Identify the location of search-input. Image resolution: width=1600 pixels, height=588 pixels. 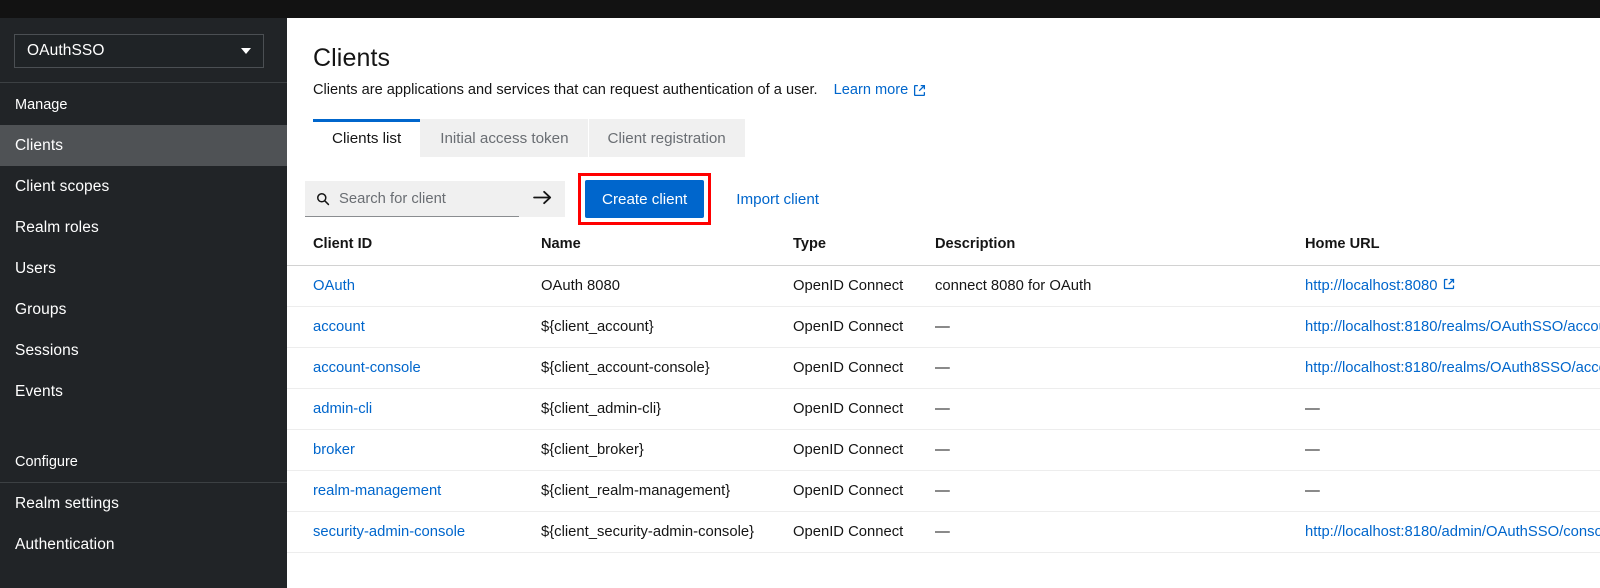
(425, 198).